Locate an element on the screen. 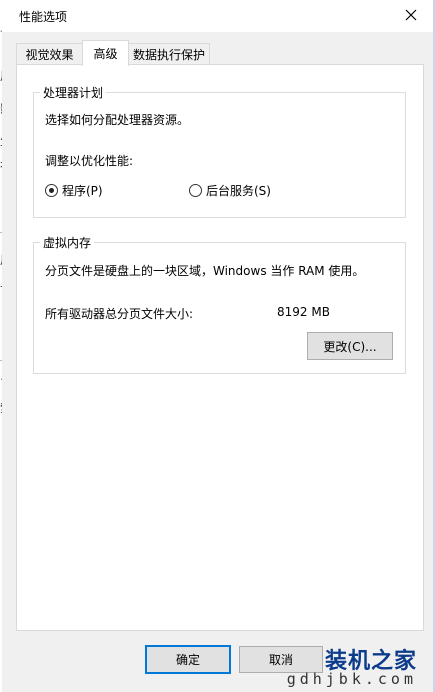  adjust-label: 调整以优化性能: is located at coordinates (89, 161).